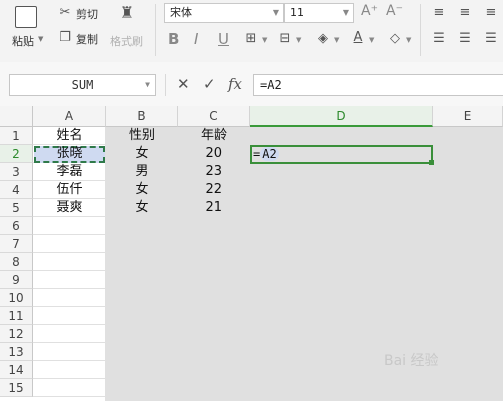 The image size is (503, 401). I want to click on row-header-2: 2, so click(16, 154).